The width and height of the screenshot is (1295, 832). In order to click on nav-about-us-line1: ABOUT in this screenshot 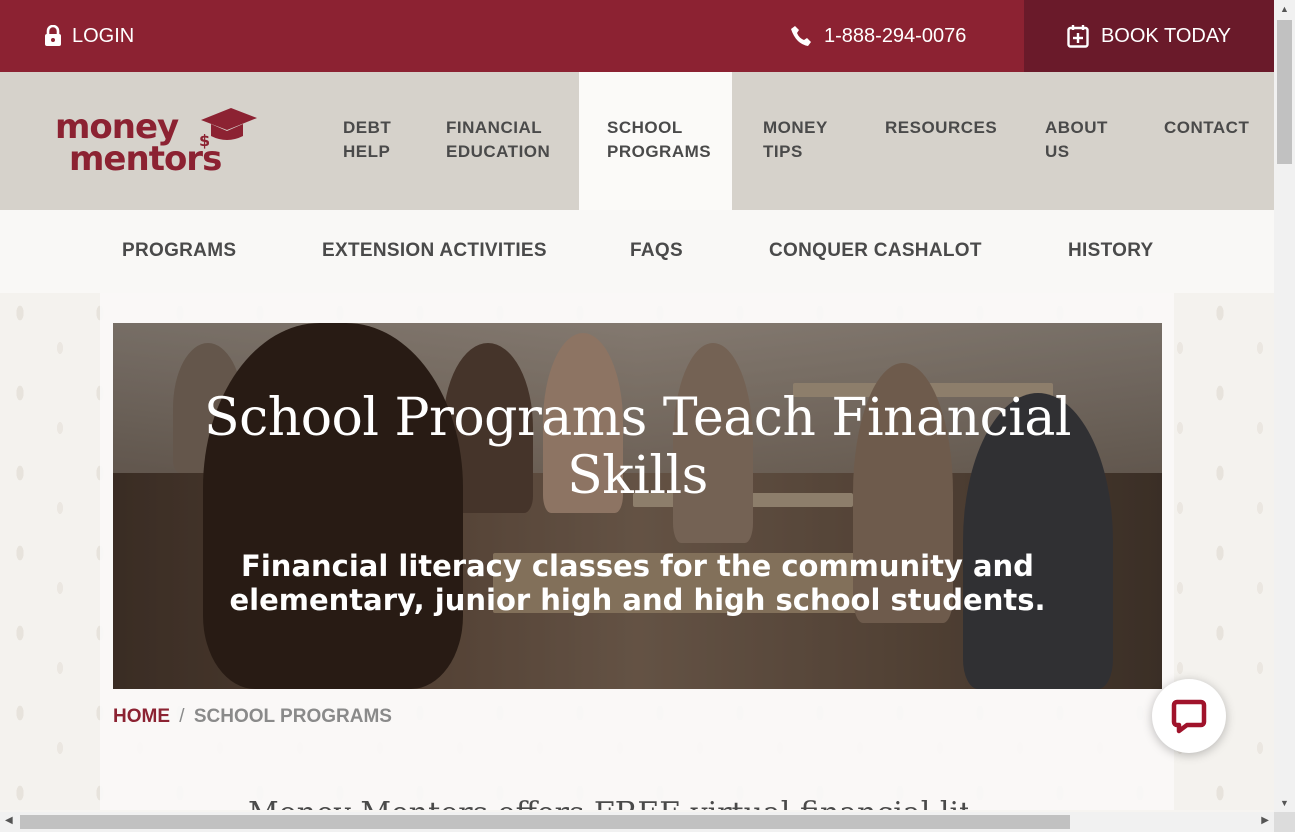, I will do `click(1076, 127)`.